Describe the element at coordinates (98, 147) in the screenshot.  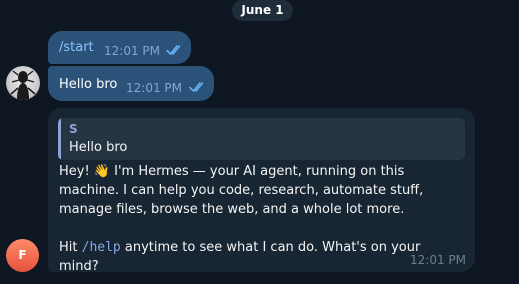
I see `reply-text: Hello bro` at that location.